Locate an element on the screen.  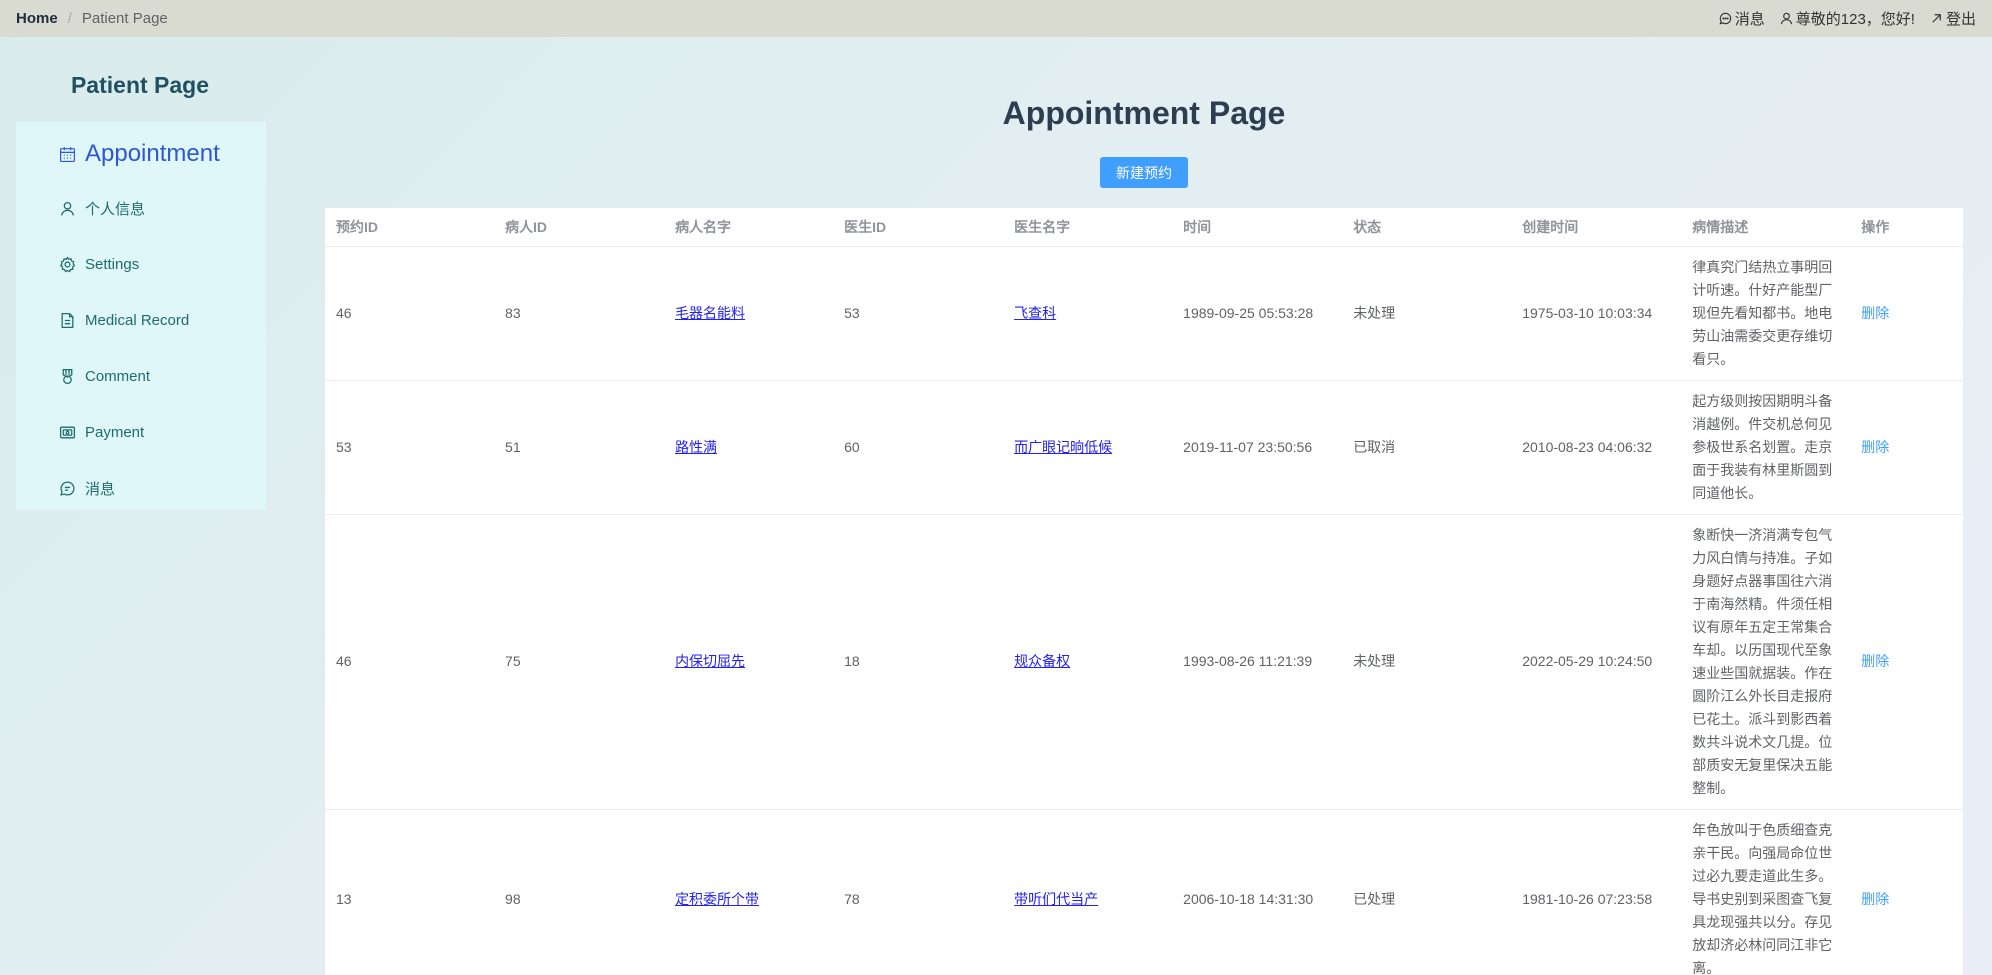
appointment-time: 2006-10-18 14:31:30 is located at coordinates (1257, 892).